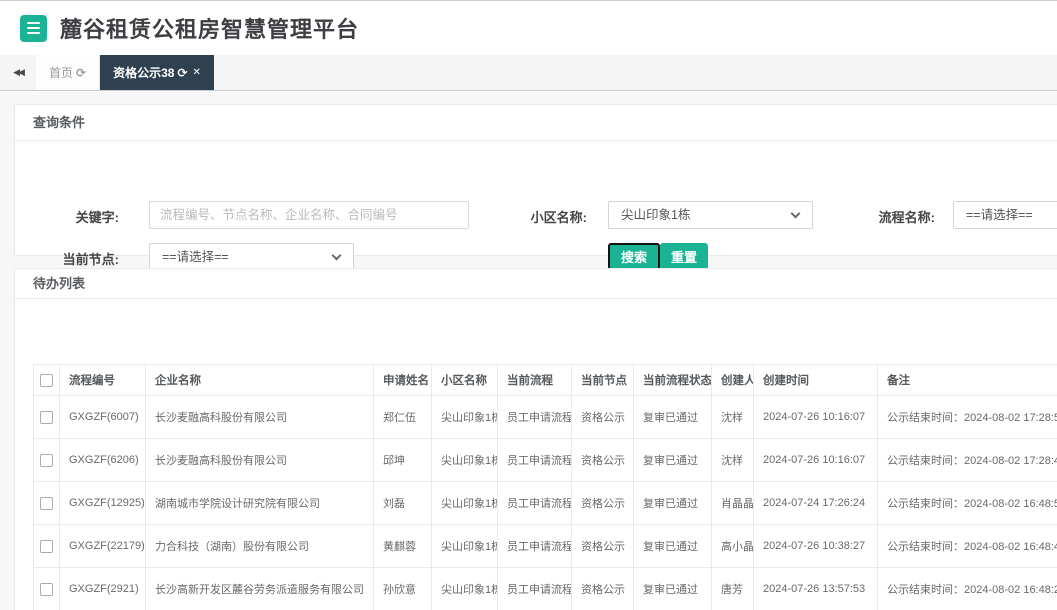 This screenshot has width=1057, height=610. Describe the element at coordinates (309, 215) in the screenshot. I see `keyword-input` at that location.